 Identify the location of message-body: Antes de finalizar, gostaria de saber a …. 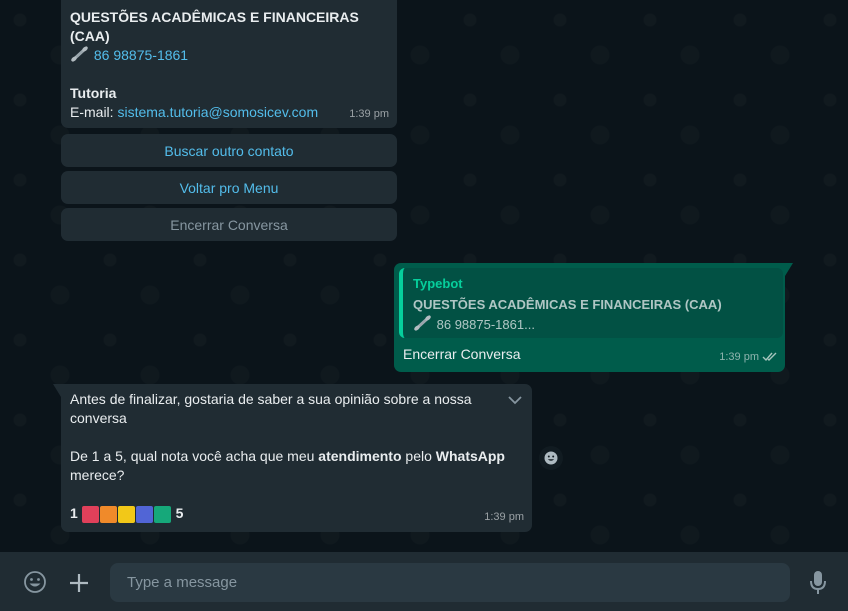
(292, 456).